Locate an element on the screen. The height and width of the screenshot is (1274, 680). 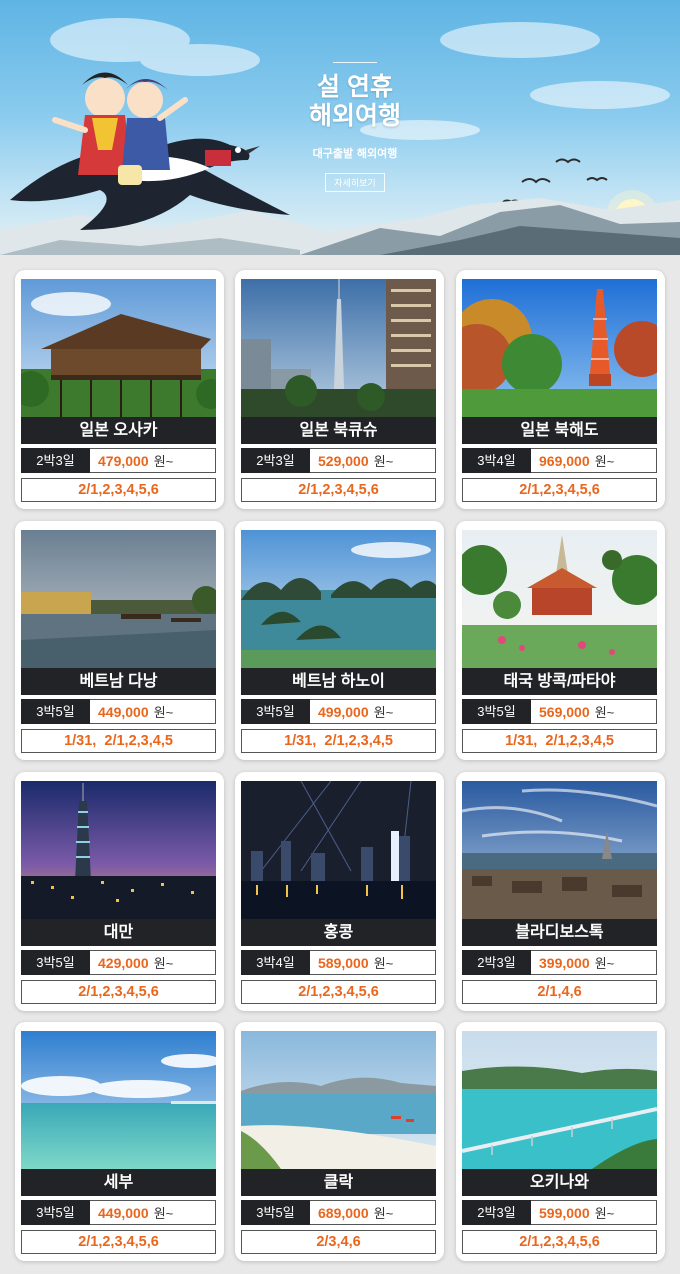
price-row: 3박5일 569,000 원~ is located at coordinates (559, 711).